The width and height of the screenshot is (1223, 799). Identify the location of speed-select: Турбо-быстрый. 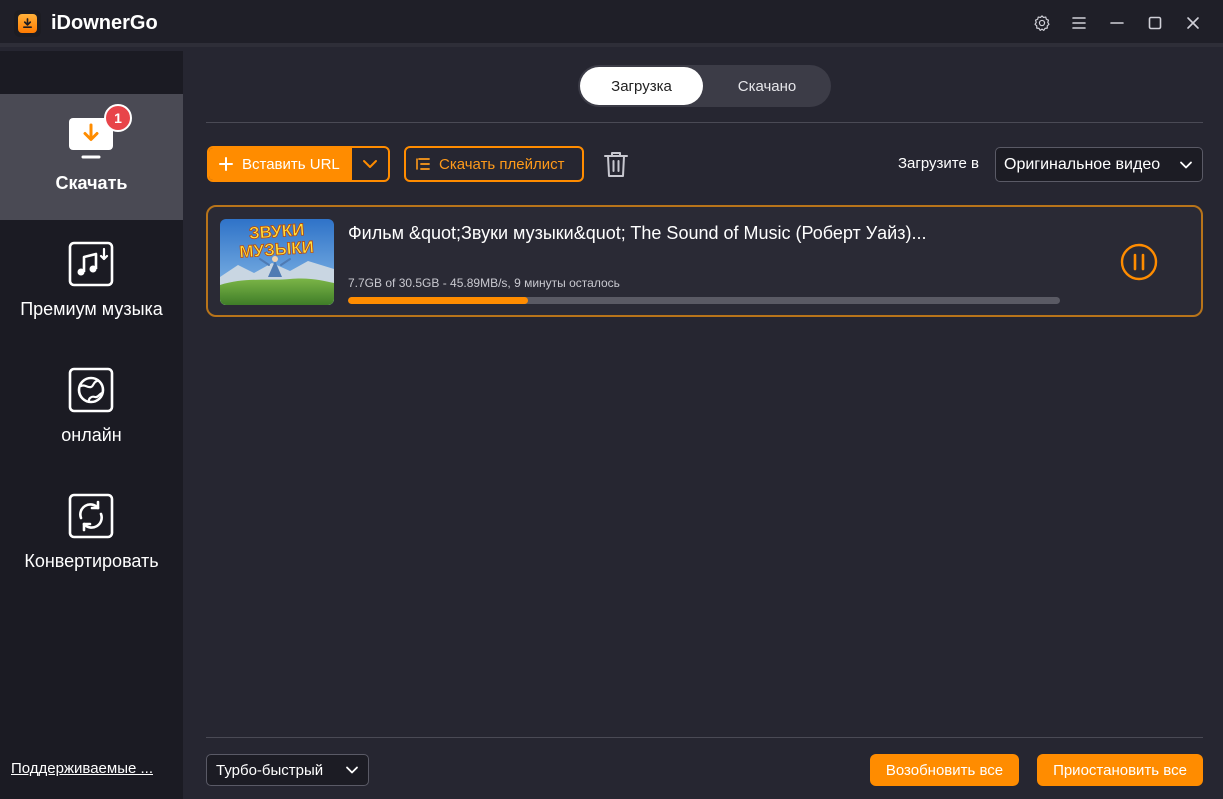
(287, 770).